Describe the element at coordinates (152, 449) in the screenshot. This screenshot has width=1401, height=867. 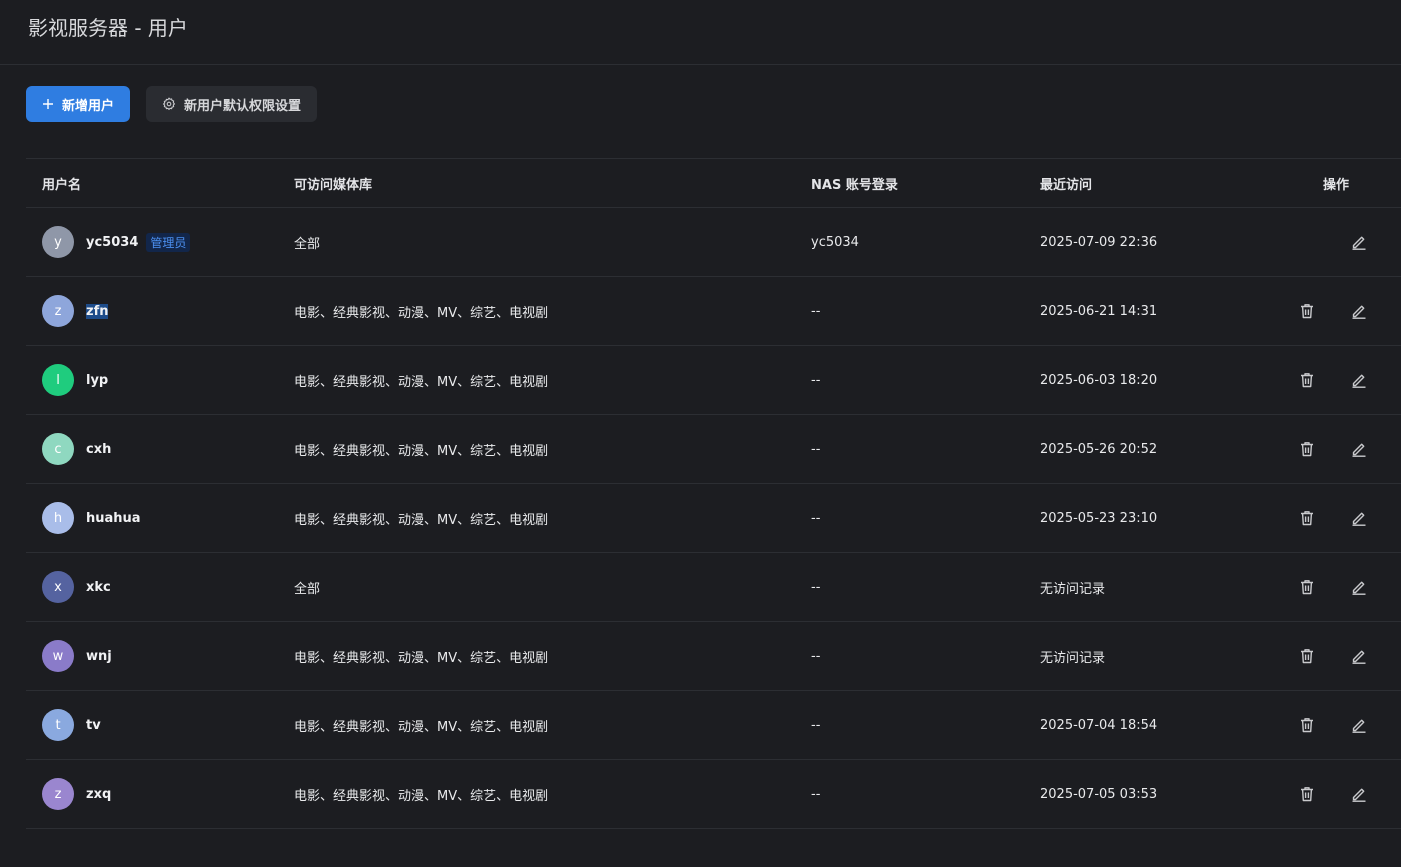
I see `user-cell: c cxh` at that location.